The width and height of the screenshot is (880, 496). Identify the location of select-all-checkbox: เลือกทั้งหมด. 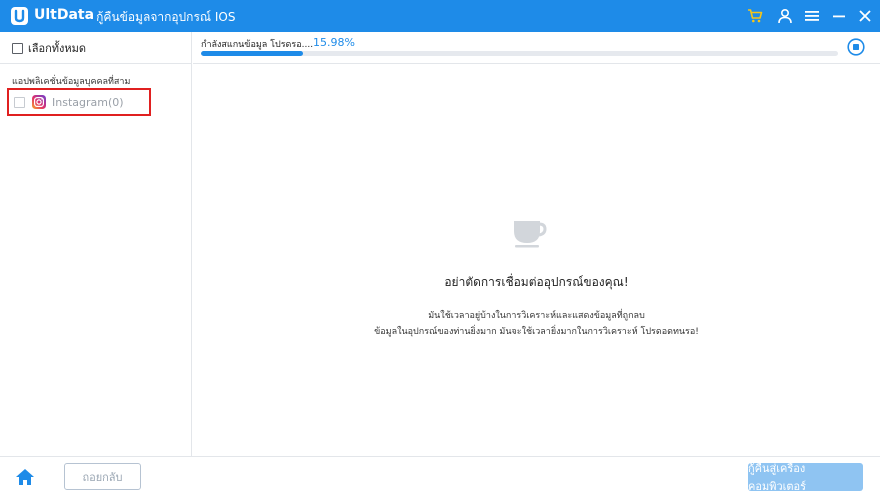
(49, 48).